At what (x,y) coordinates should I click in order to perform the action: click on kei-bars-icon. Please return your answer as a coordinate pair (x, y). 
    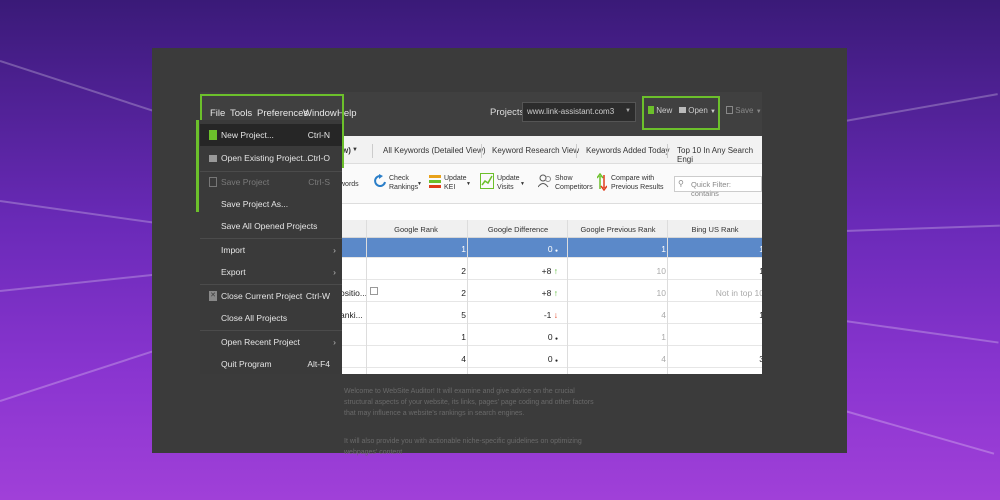
    Looking at the image, I should click on (436, 183).